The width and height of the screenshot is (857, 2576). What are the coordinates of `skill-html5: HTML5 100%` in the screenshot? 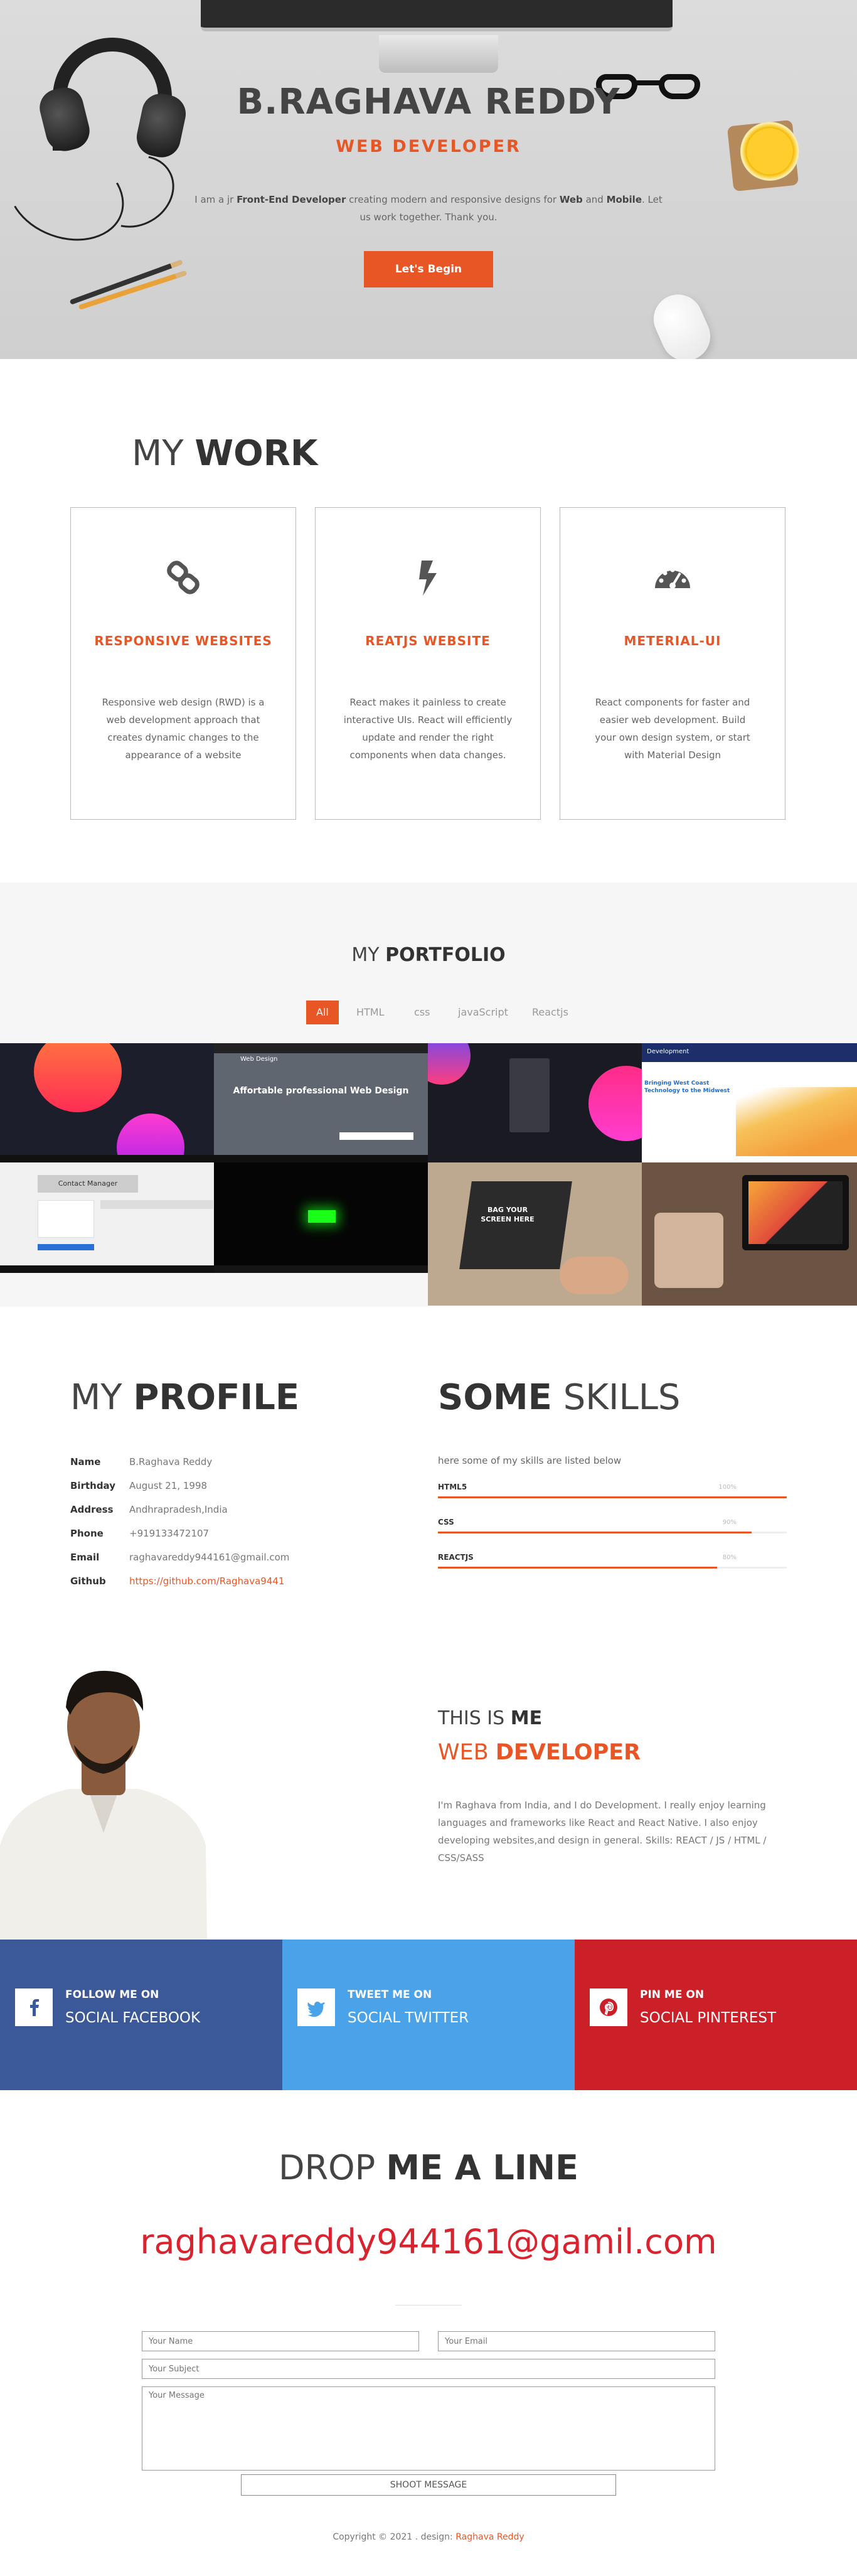 It's located at (612, 1495).